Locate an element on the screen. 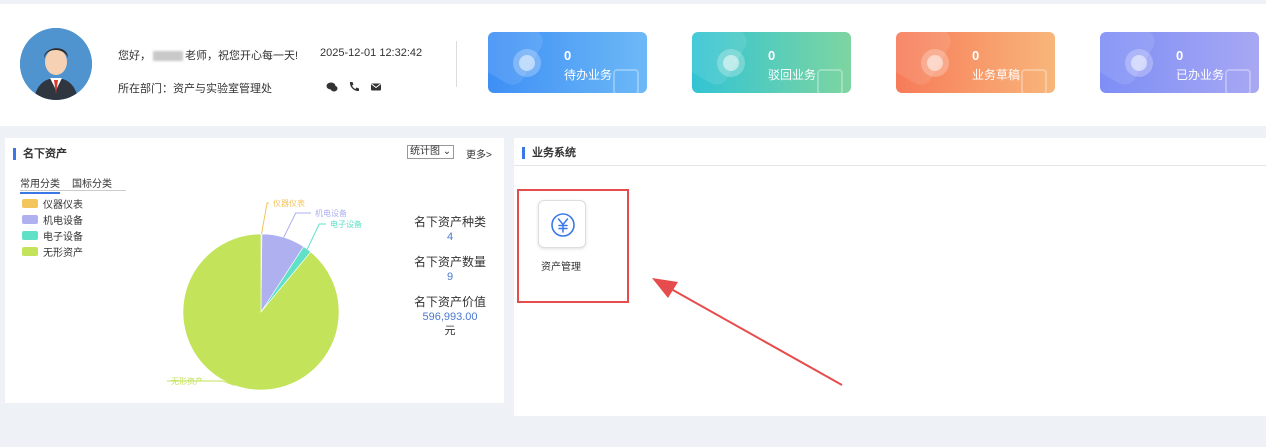 This screenshot has width=1266, height=447. stat-asset-value: 名下资产价值 596,993.00 元 is located at coordinates (450, 316).